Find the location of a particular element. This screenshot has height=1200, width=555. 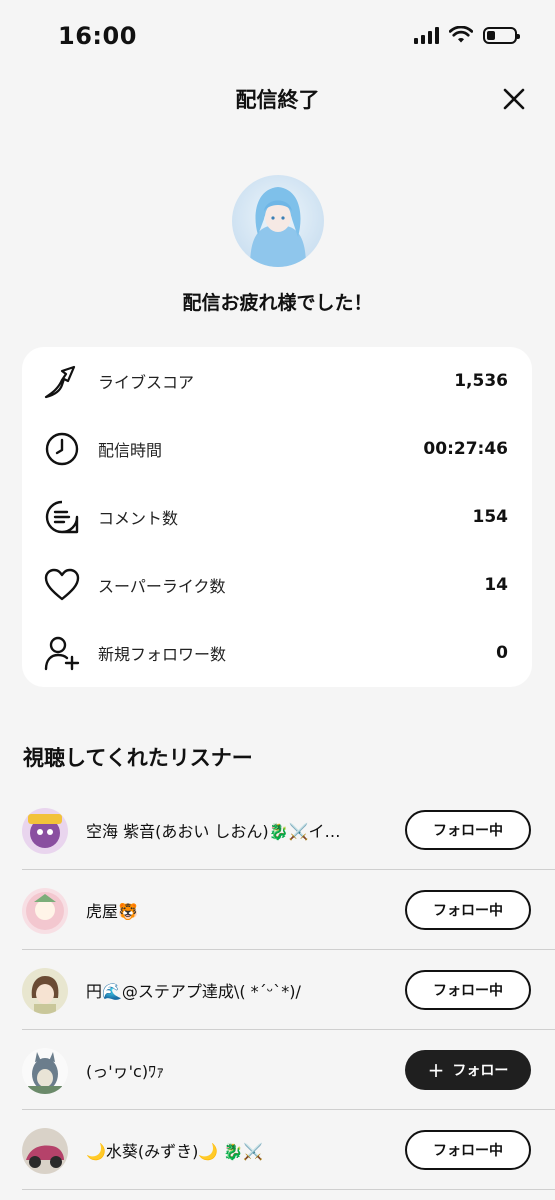

streamer-avatar is located at coordinates (278, 221).